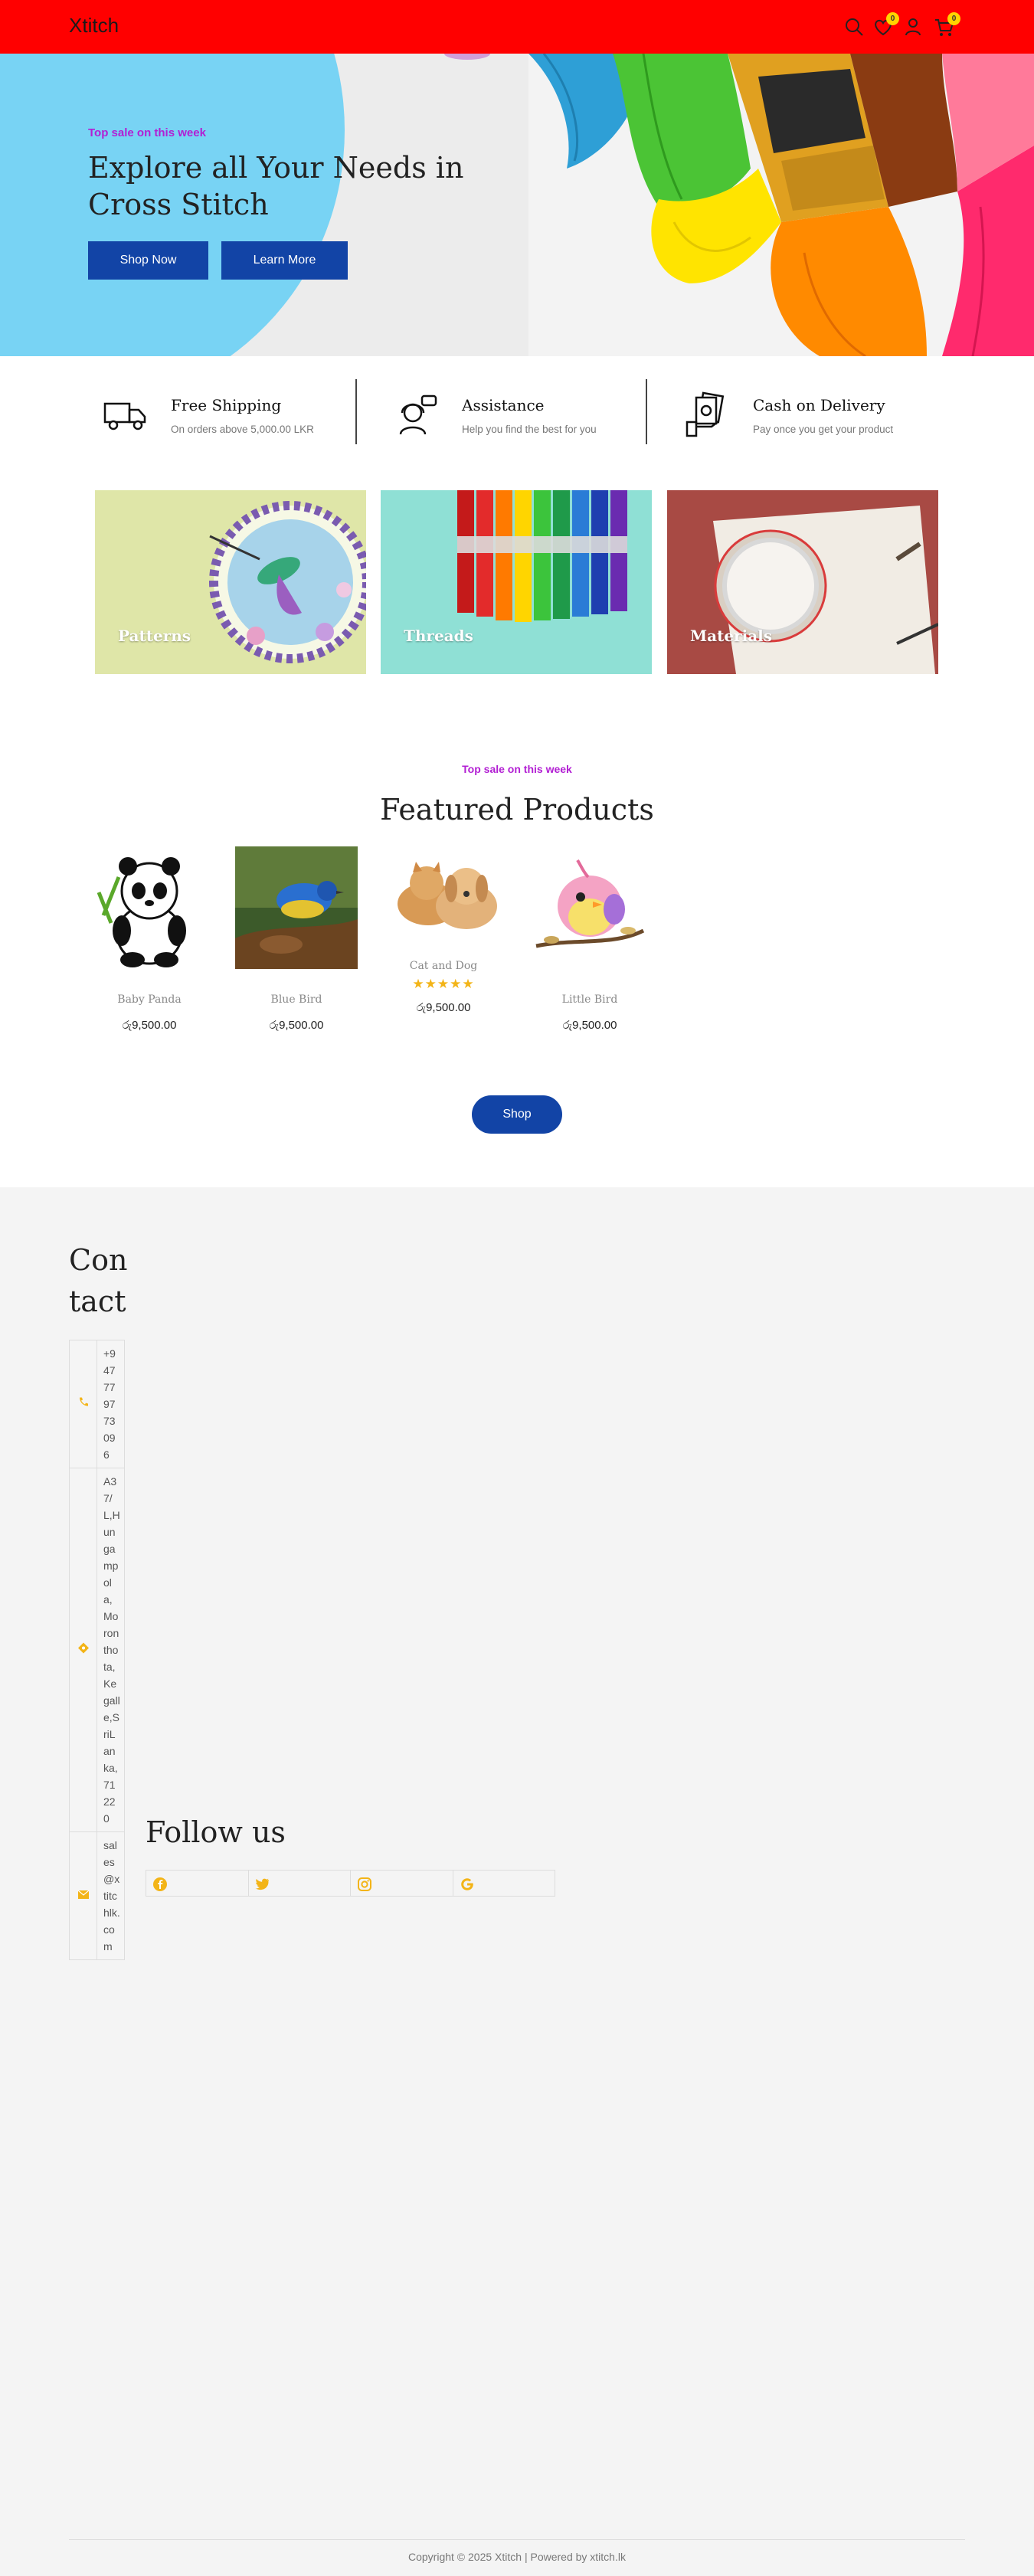 This screenshot has height=2576, width=1034. Describe the element at coordinates (108, 1404) in the screenshot. I see `contact-phone: +94777977309 6` at that location.